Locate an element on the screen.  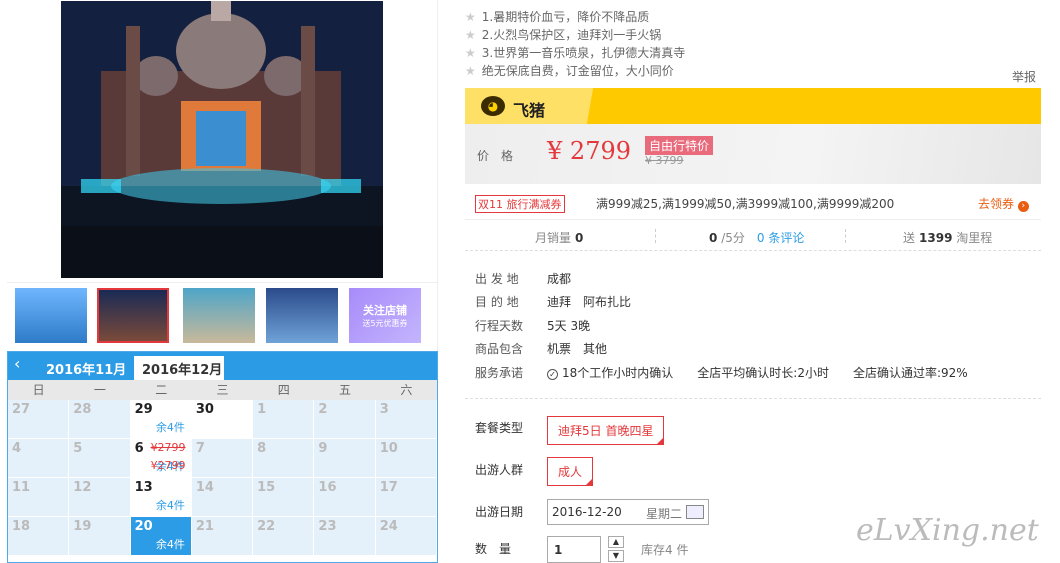
price-label: 价格 is located at coordinates (501, 156).